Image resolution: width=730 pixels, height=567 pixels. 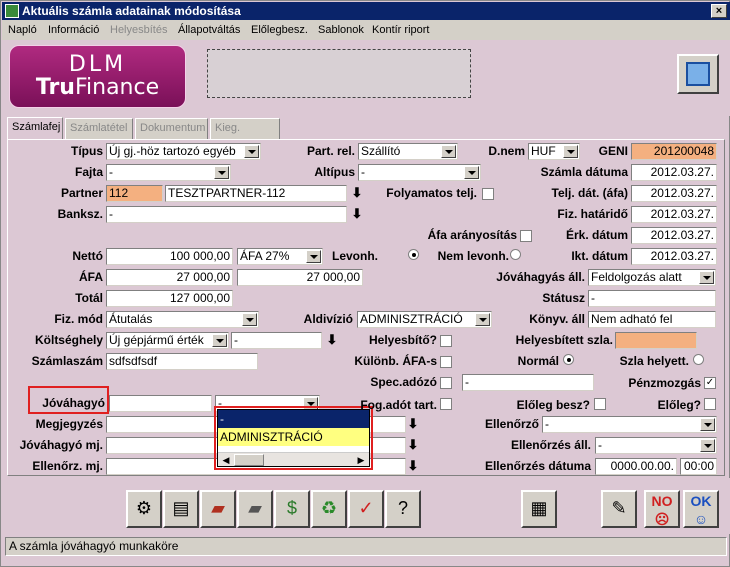 What do you see at coordinates (169, 256) in the screenshot?
I see `netto-input: 100 000,00` at bounding box center [169, 256].